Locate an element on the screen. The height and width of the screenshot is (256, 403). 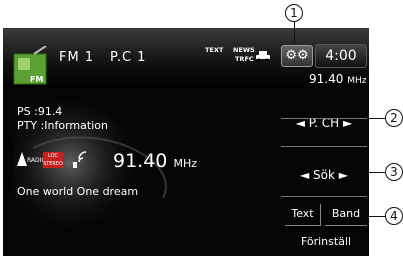
settings-button: ⚙⚙ is located at coordinates (297, 56).